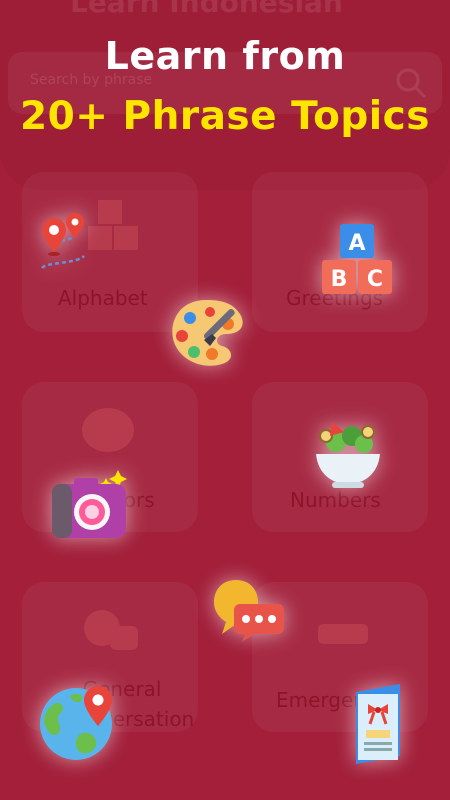 The height and width of the screenshot is (800, 450). What do you see at coordinates (375, 279) in the screenshot?
I see `svg-text: C` at bounding box center [375, 279].